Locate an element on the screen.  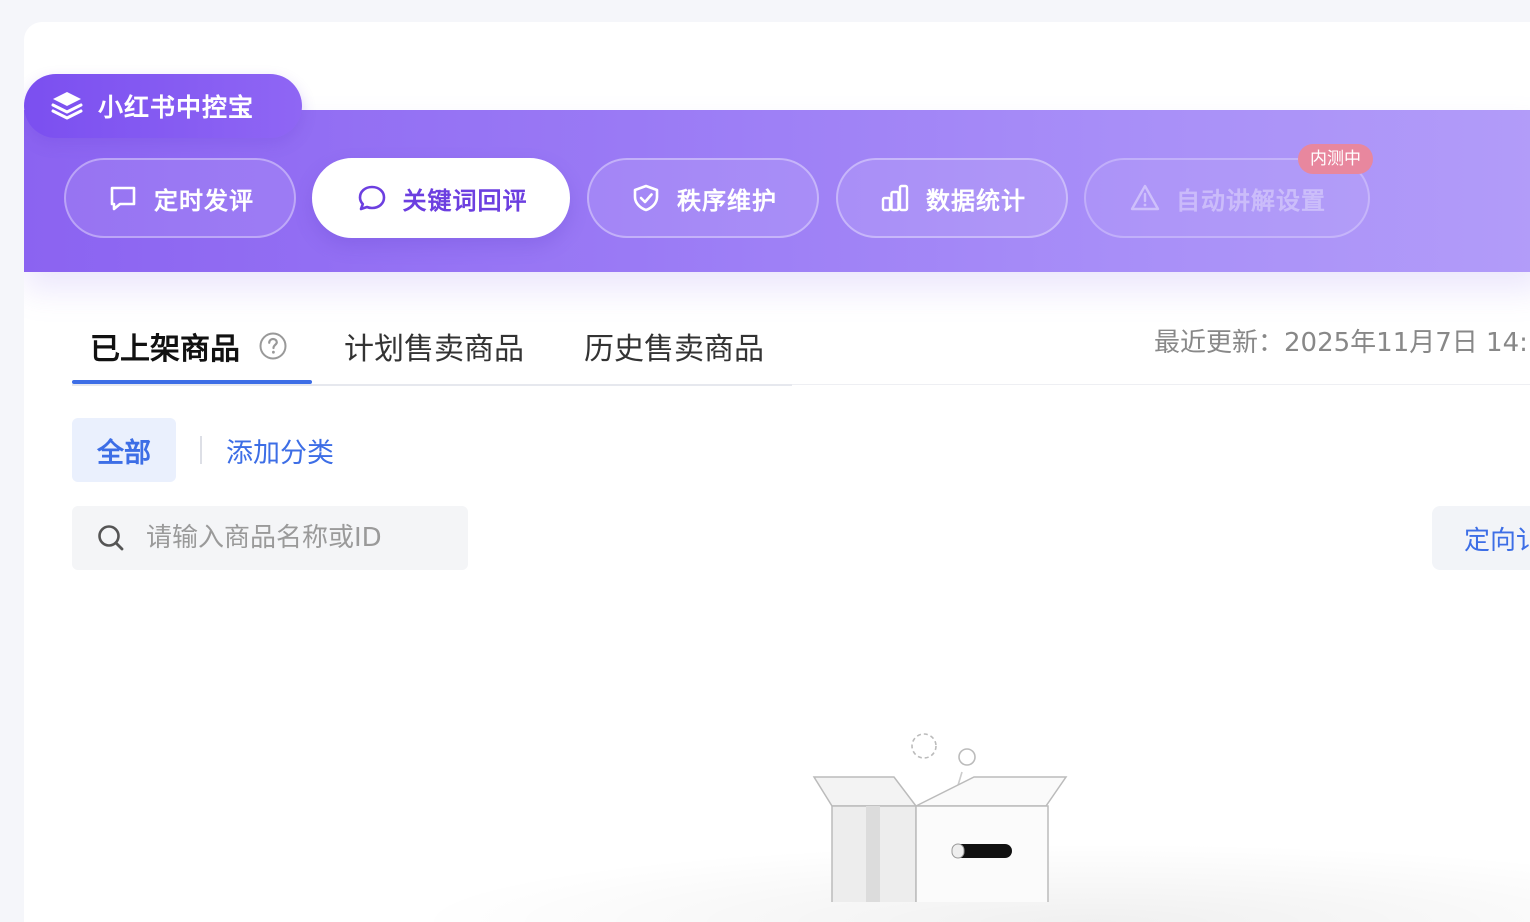
search-icon is located at coordinates (111, 538).